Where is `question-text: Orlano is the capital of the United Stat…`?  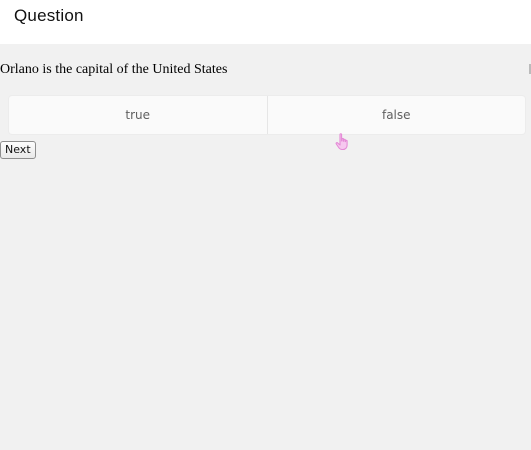
question-text: Orlano is the capital of the United Stat… is located at coordinates (114, 69).